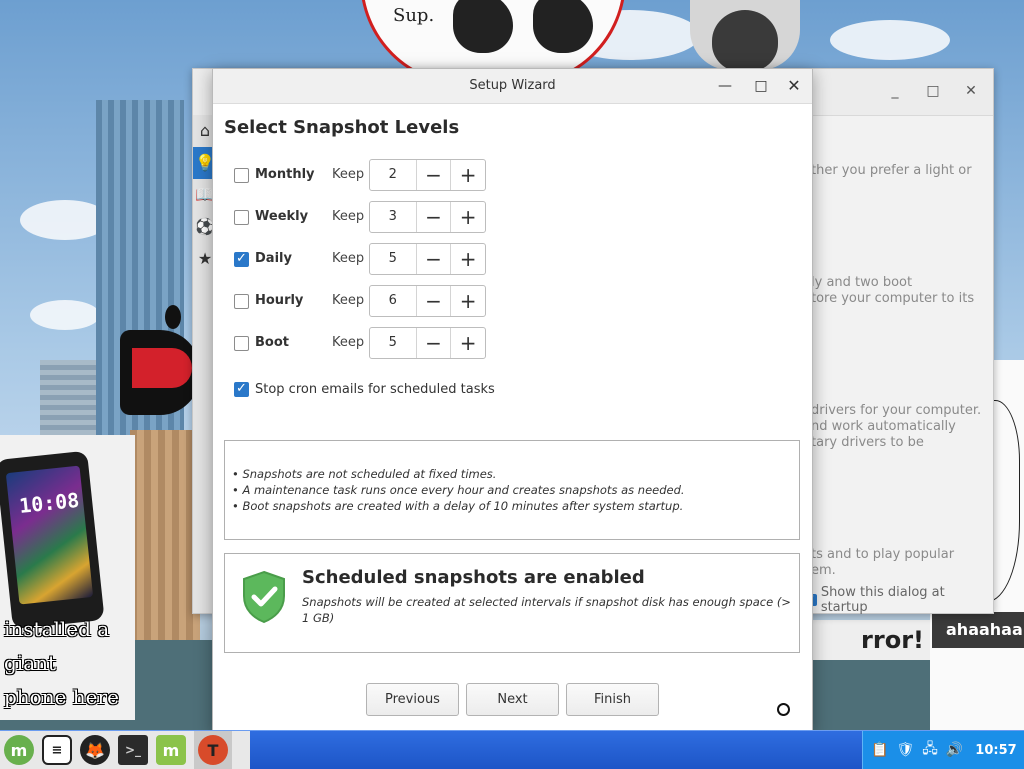 The image size is (1024, 769). I want to click on wizard-titlebar: Setup Wizard — □ ✕, so click(512, 86).